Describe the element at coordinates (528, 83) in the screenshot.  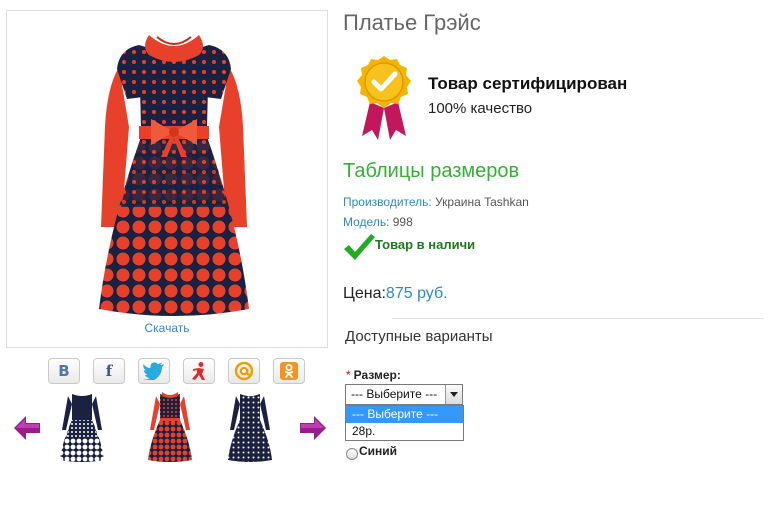
I see `certificate-title: Товар сертифицирован` at that location.